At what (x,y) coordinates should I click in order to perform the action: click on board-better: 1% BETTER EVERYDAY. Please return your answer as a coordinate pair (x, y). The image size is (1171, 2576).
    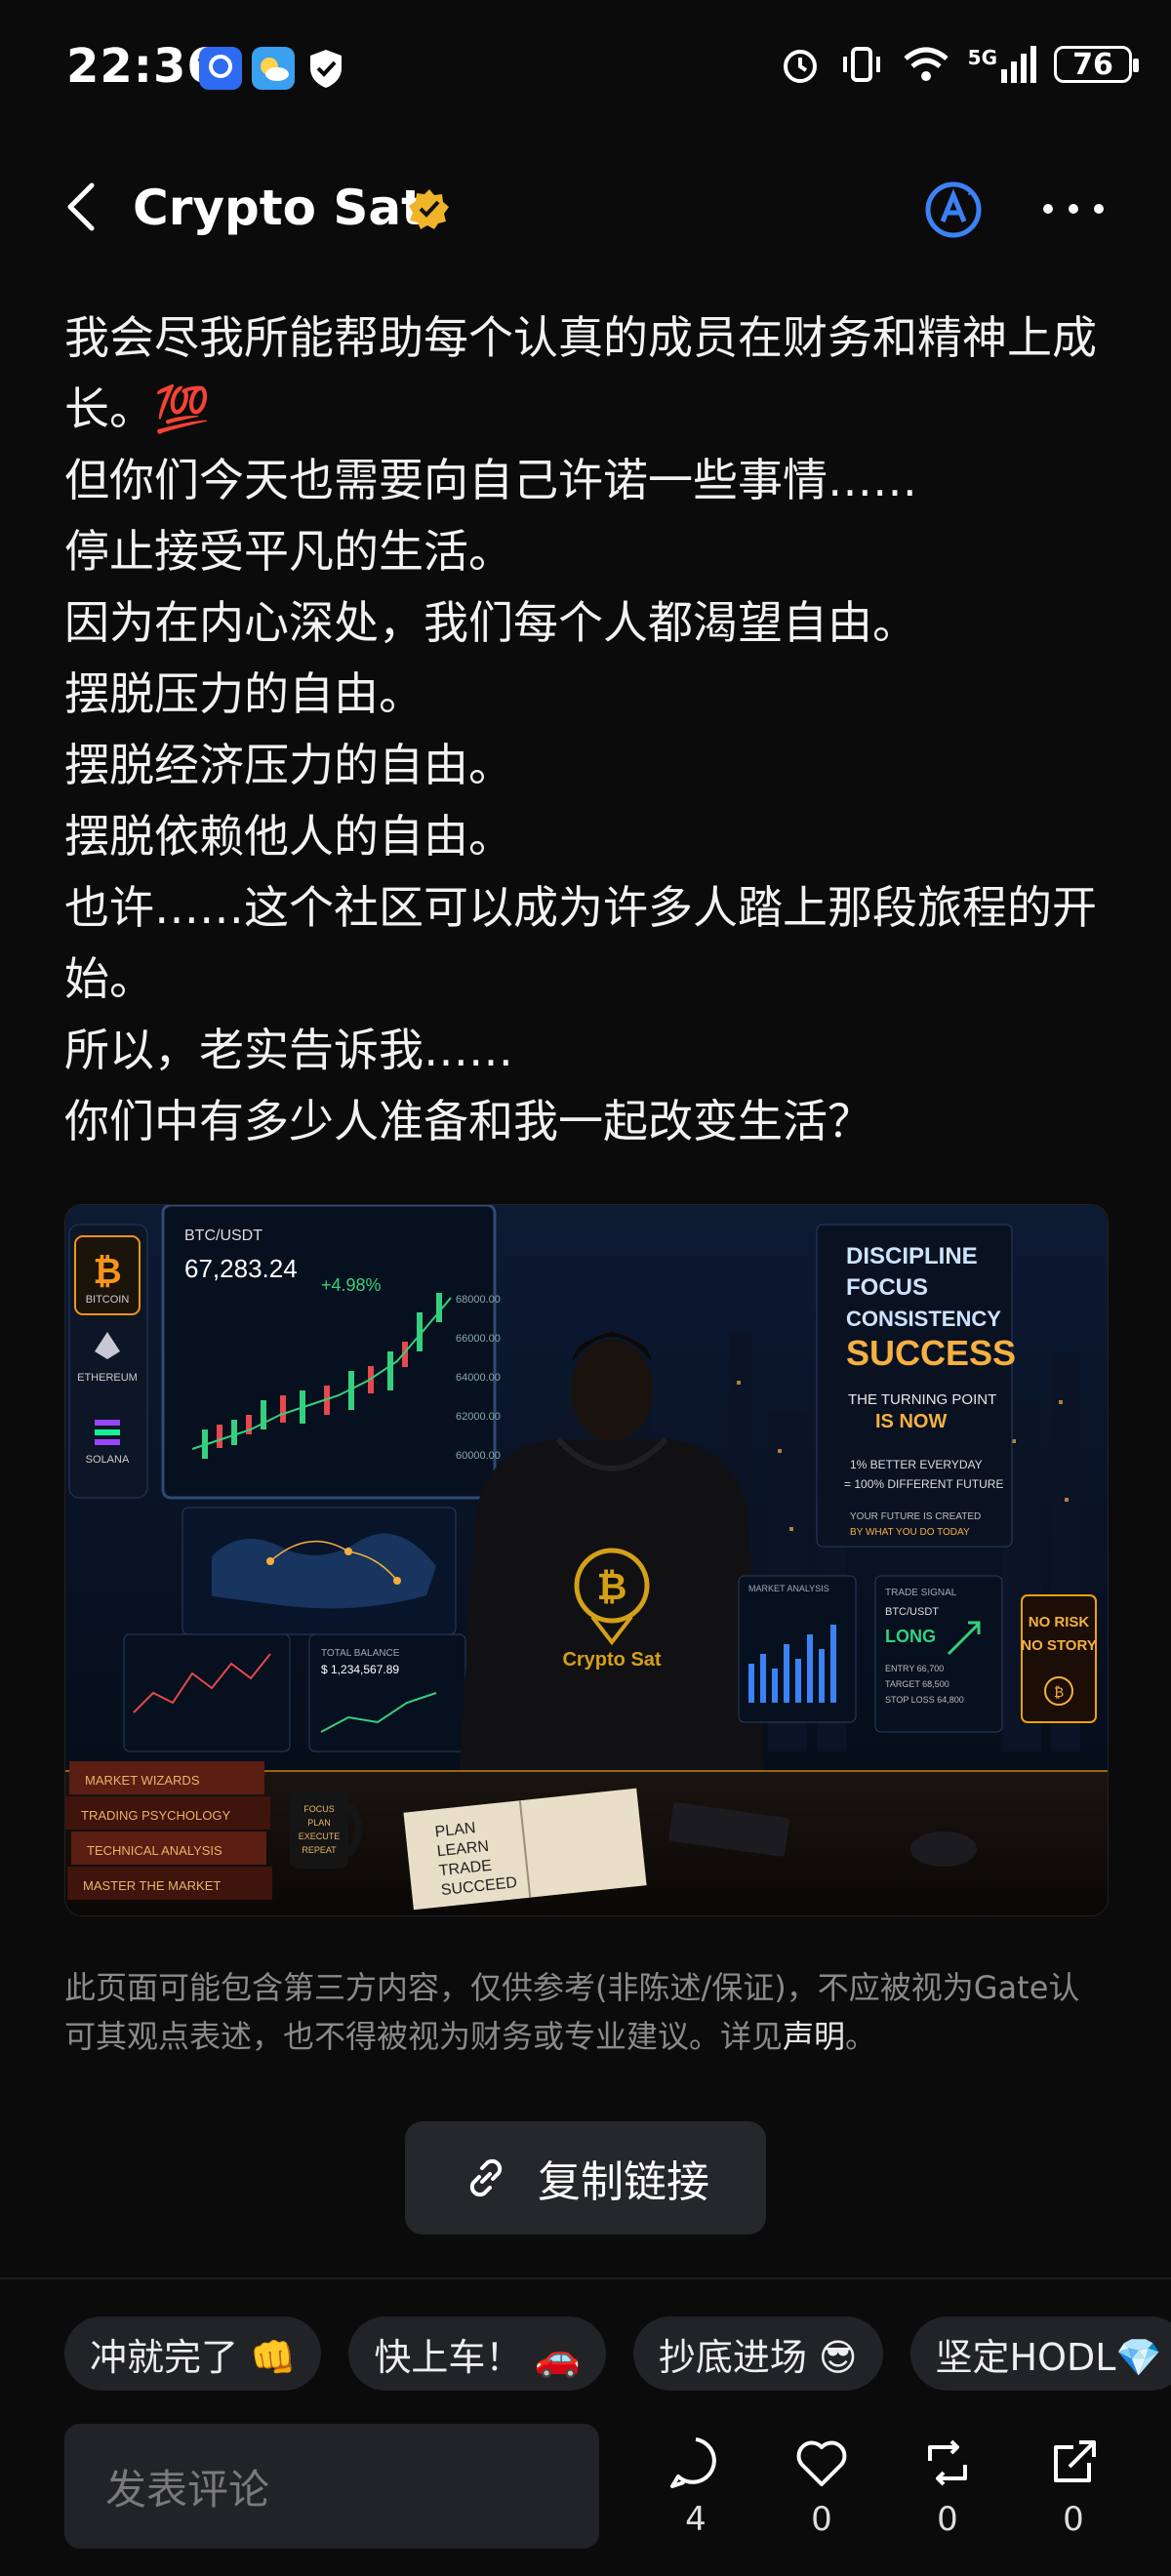
    Looking at the image, I should click on (916, 1464).